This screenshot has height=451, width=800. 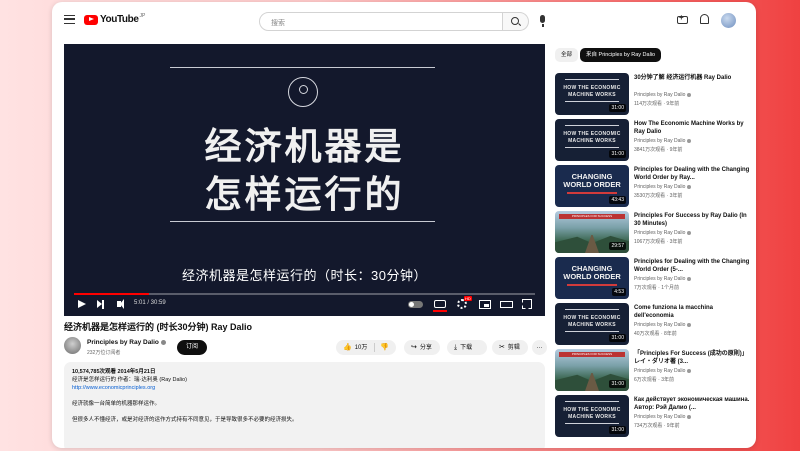 I want to click on clip-label: 剪辑, so click(x=513, y=348).